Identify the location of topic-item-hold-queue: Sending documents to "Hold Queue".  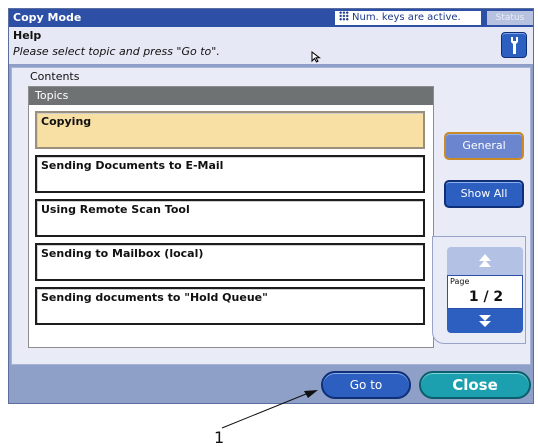
(230, 306).